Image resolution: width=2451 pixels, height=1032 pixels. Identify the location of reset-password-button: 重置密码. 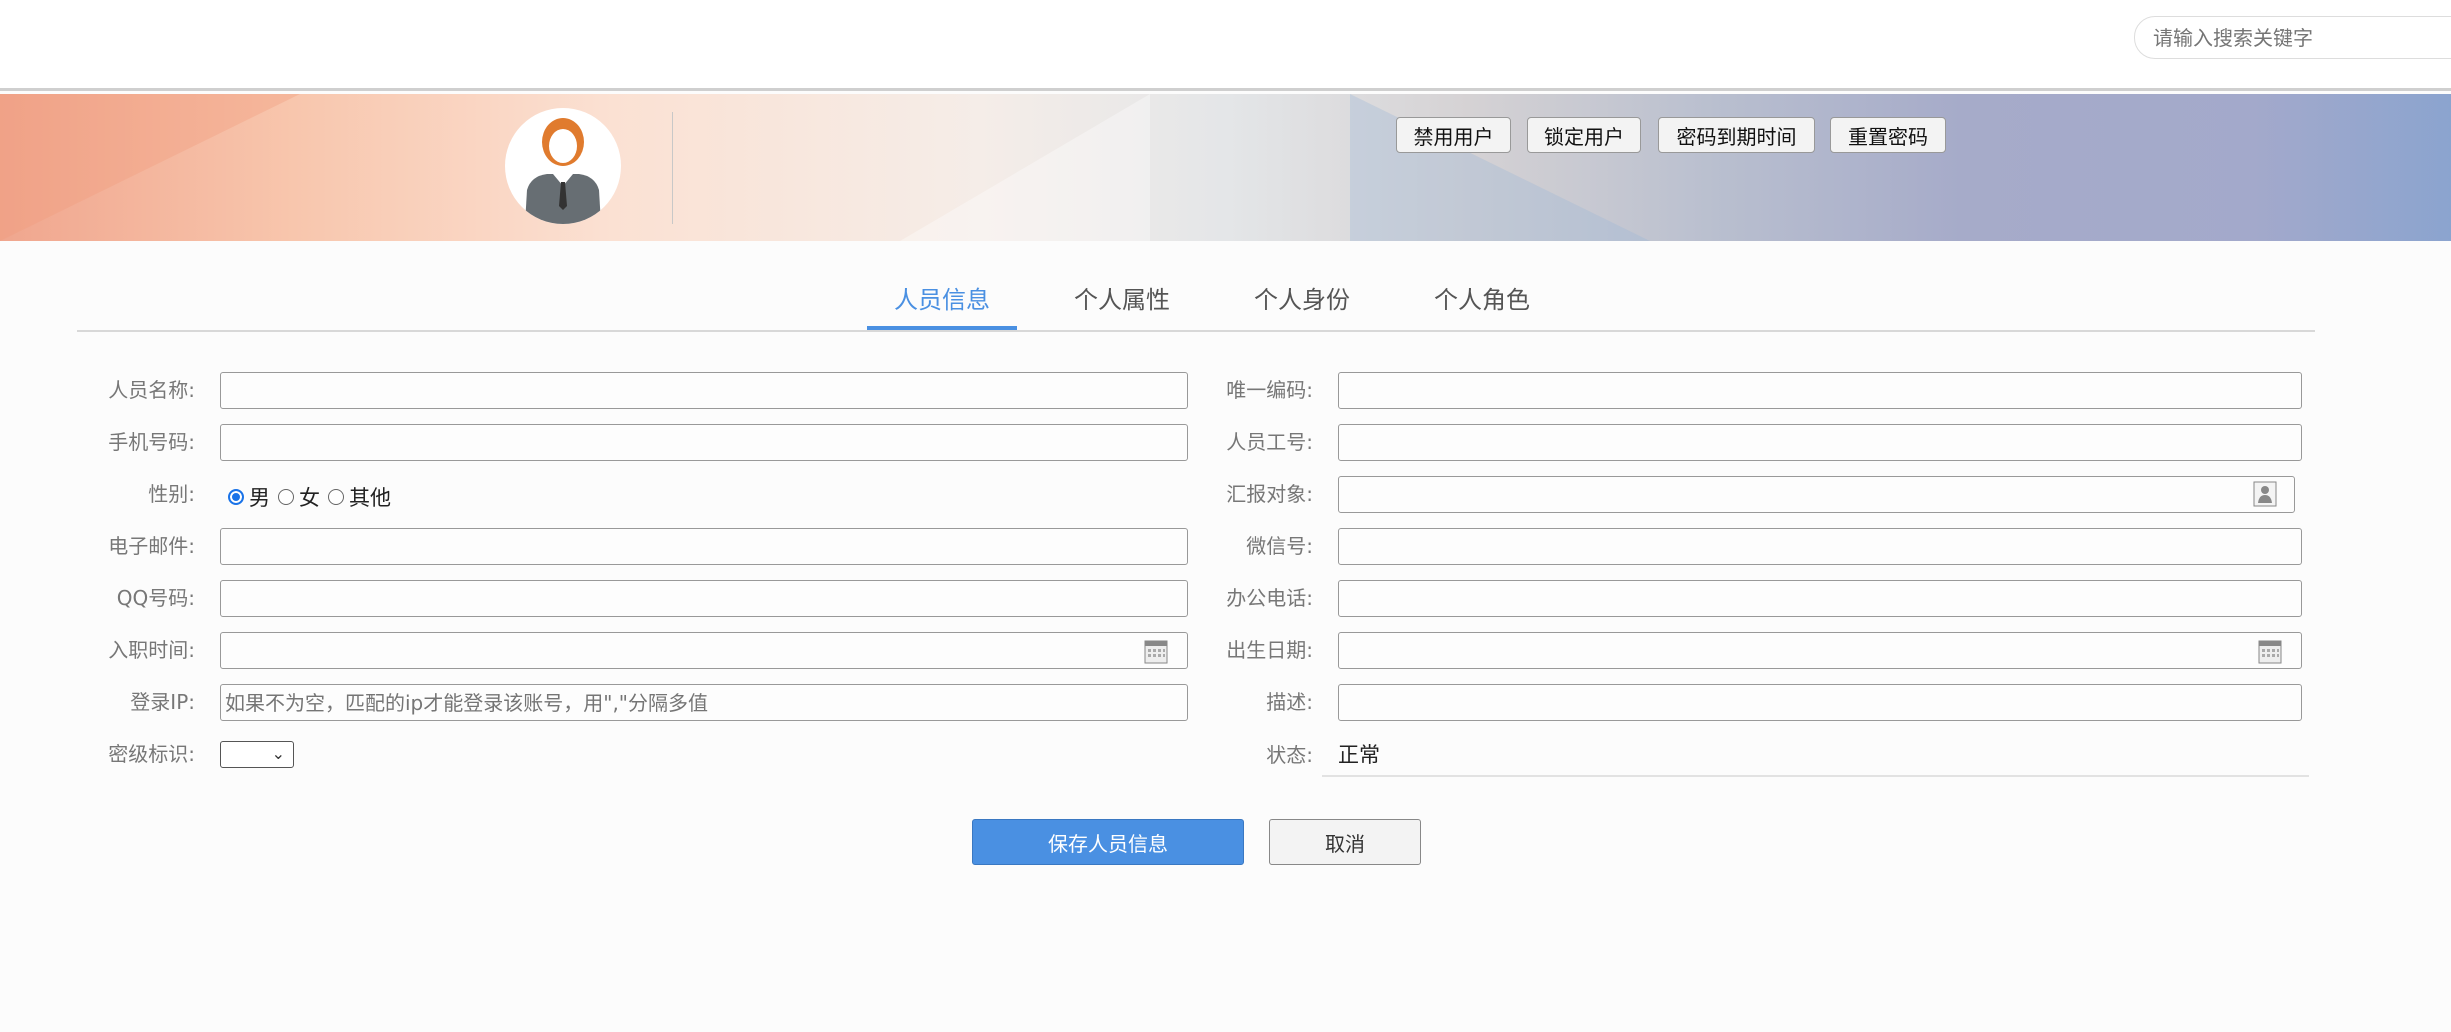
(1888, 135).